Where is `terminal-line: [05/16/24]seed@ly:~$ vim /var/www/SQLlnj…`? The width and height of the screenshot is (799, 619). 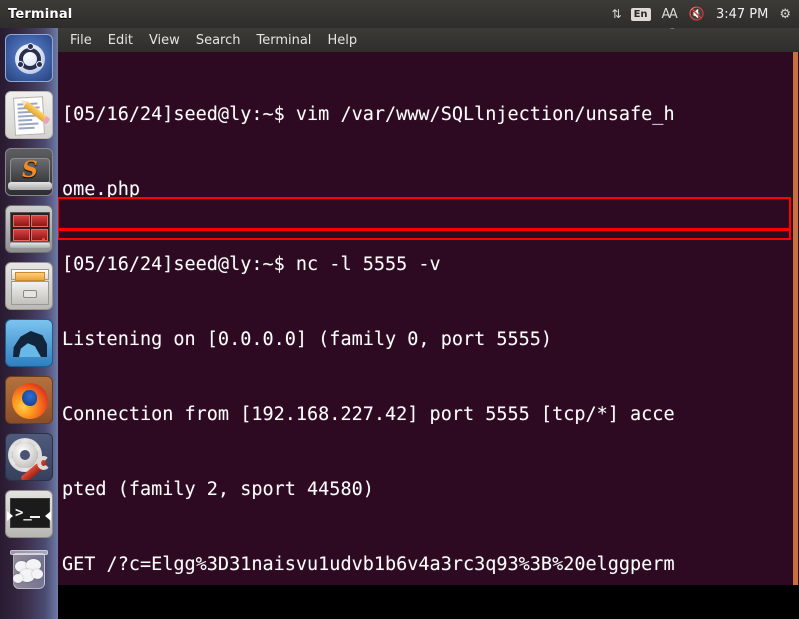
terminal-line: [05/16/24]seed@ly:~$ vim /var/www/SQLlnj… is located at coordinates (368, 114).